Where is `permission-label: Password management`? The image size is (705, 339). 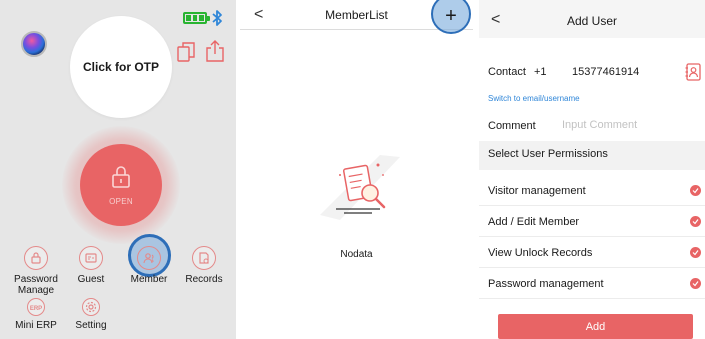 permission-label: Password management is located at coordinates (546, 284).